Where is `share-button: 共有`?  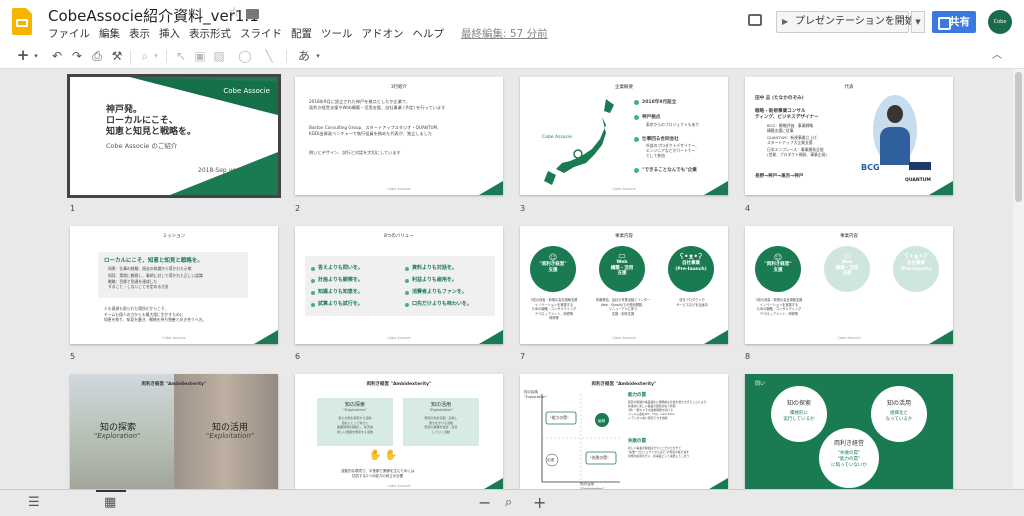 share-button: 共有 is located at coordinates (954, 22).